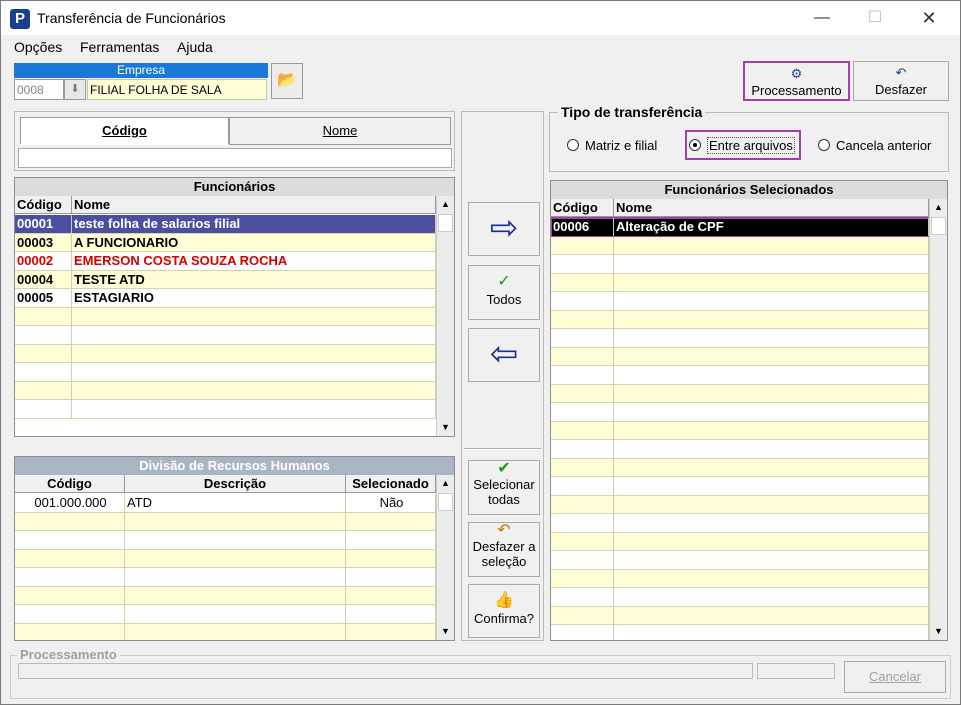 Image resolution: width=961 pixels, height=705 pixels. What do you see at coordinates (504, 611) in the screenshot?
I see `confirma-button: 👍 Confirma?` at bounding box center [504, 611].